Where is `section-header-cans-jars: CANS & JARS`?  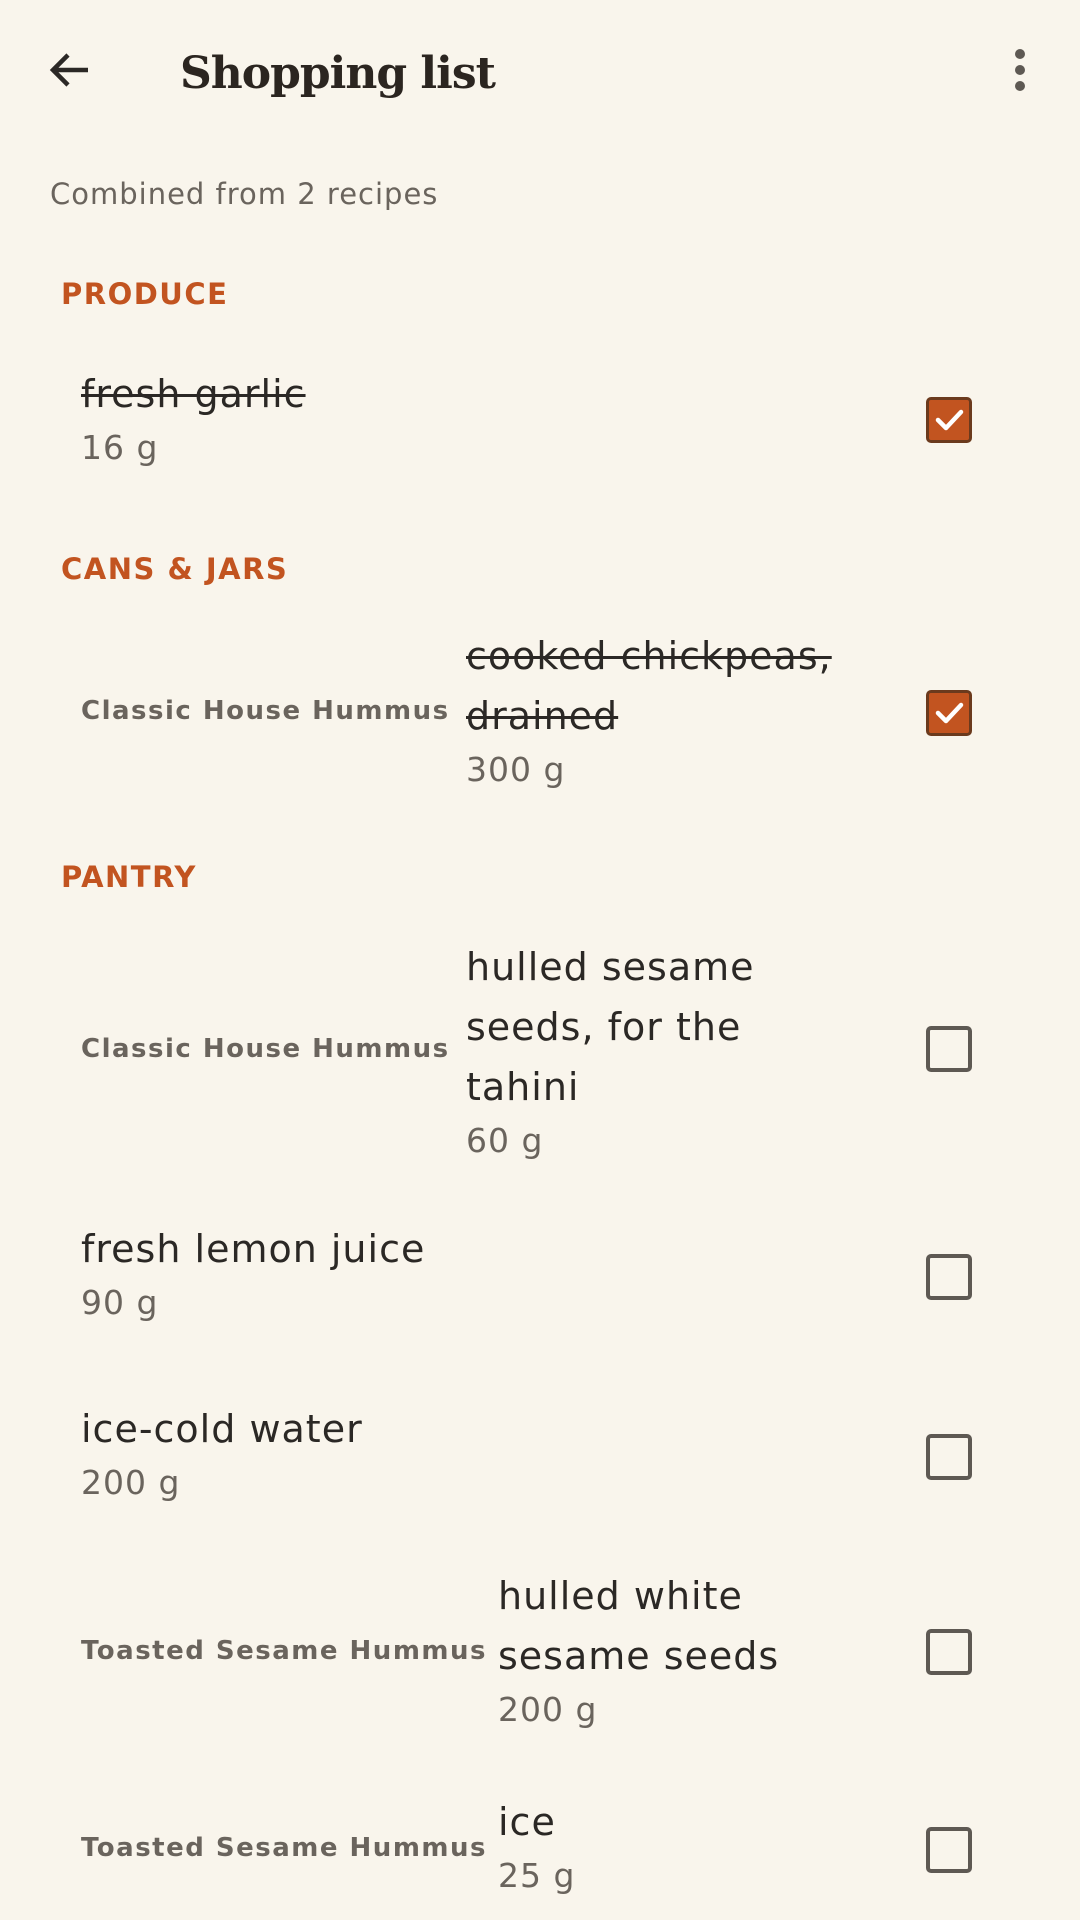 section-header-cans-jars: CANS & JARS is located at coordinates (175, 569).